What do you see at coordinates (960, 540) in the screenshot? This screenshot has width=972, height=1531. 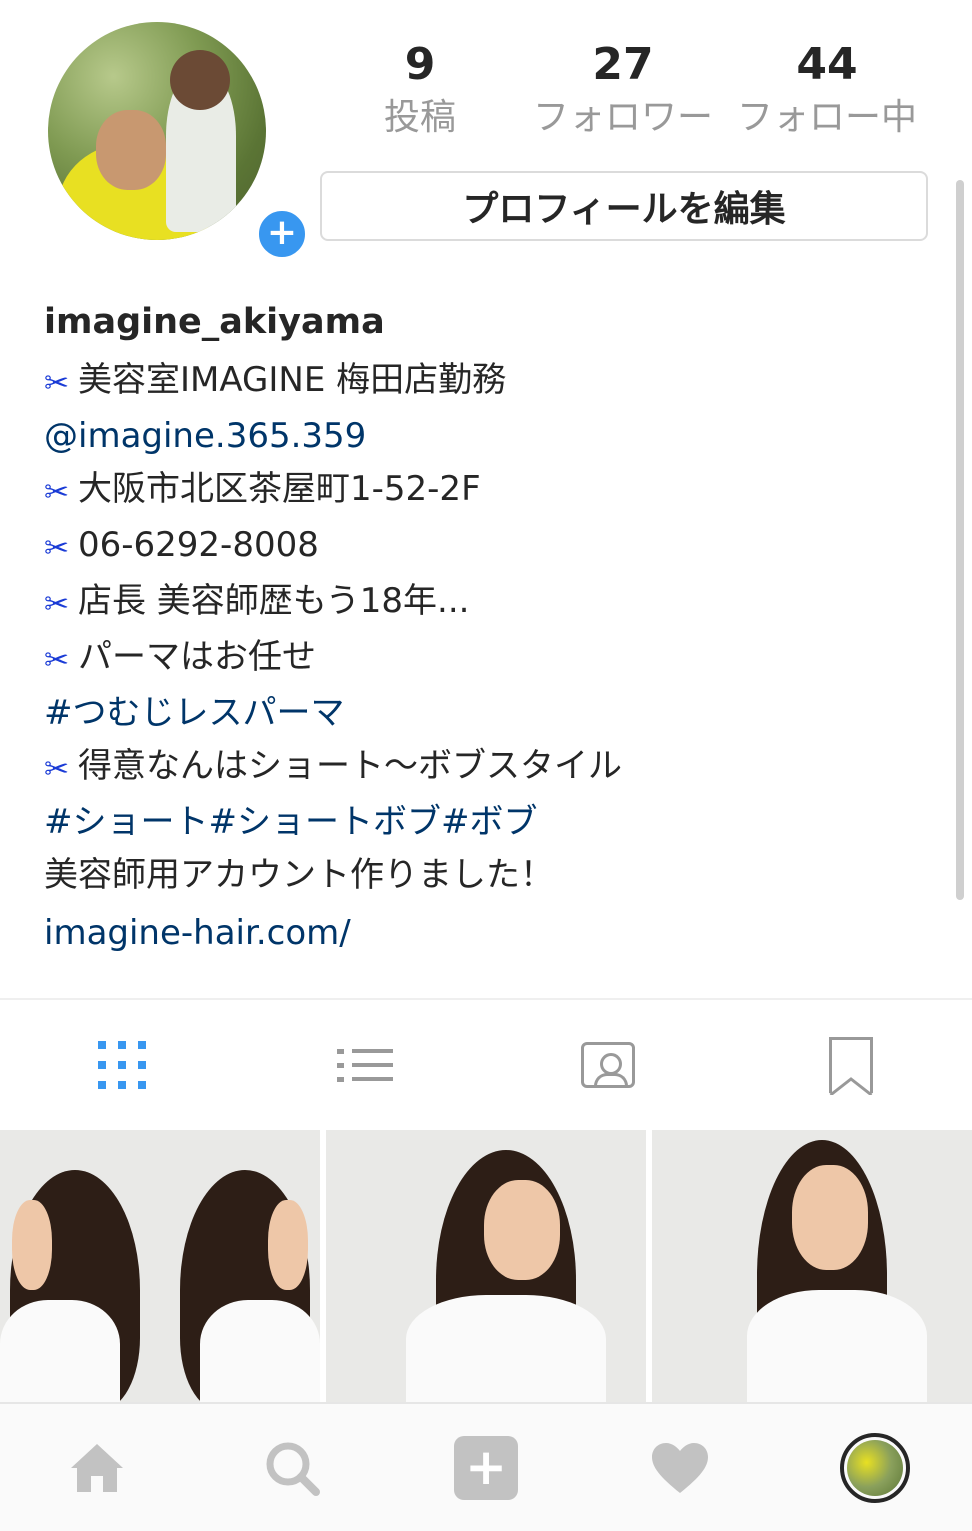 I see `scrollbar` at bounding box center [960, 540].